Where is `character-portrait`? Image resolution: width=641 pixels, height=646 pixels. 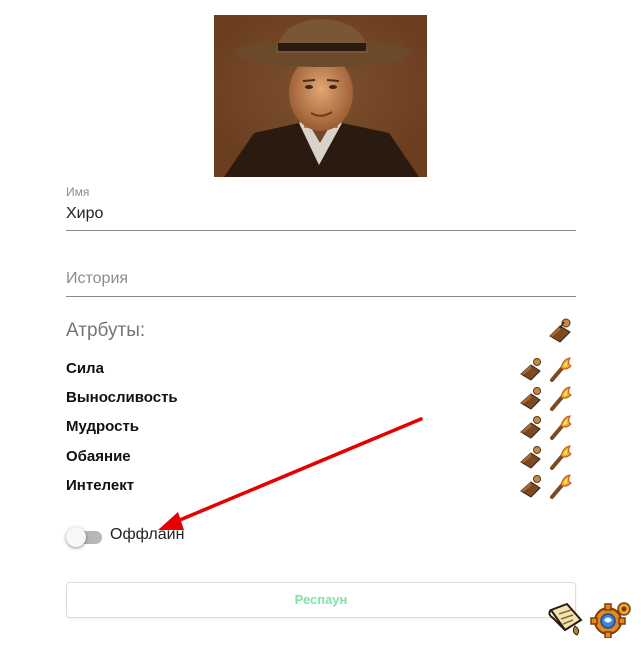 character-portrait is located at coordinates (320, 96).